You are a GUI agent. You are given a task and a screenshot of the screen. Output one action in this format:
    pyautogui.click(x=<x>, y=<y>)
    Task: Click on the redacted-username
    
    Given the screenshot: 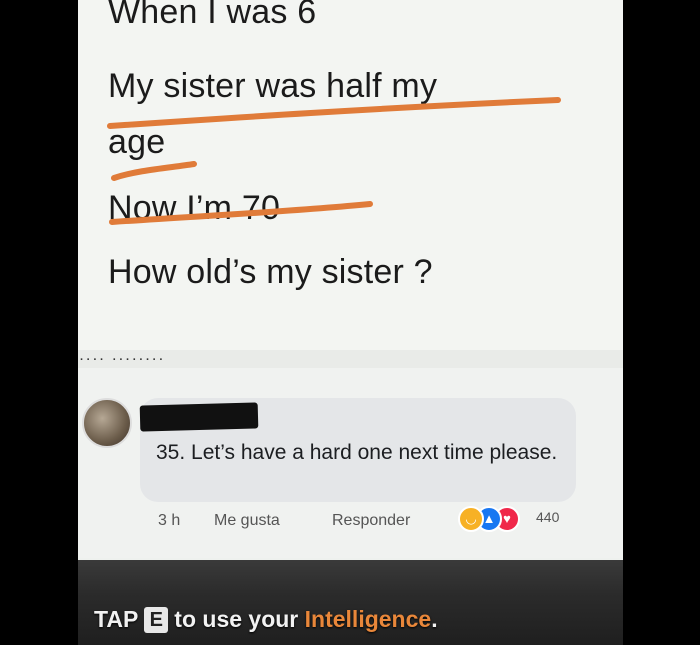 What is the action you would take?
    pyautogui.click(x=199, y=417)
    